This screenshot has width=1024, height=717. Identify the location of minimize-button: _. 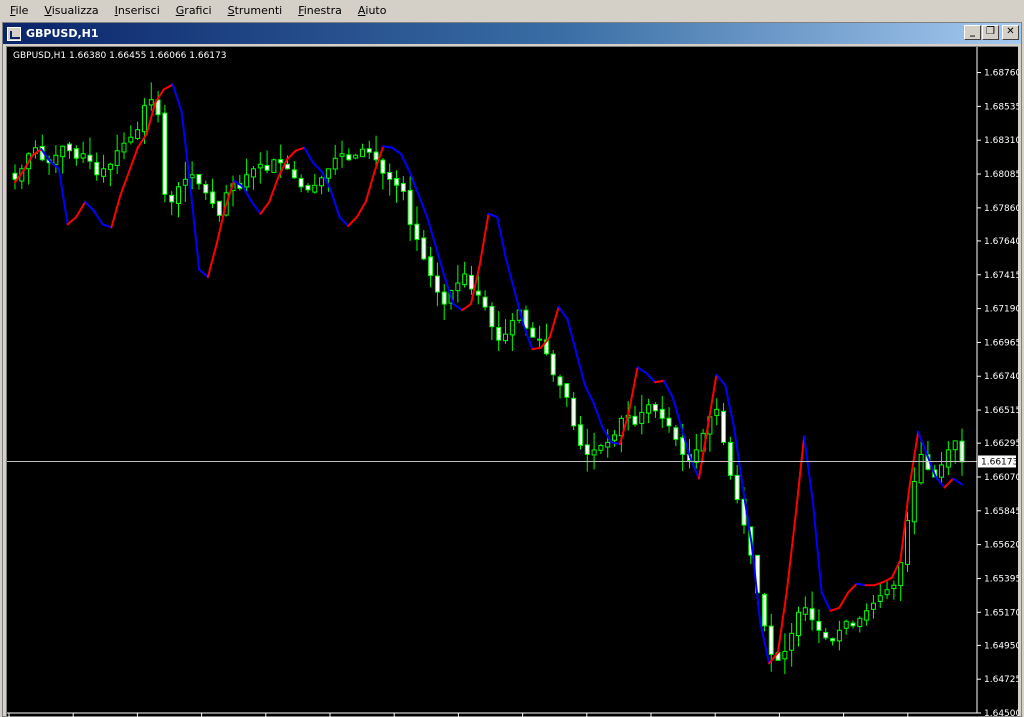
(972, 32).